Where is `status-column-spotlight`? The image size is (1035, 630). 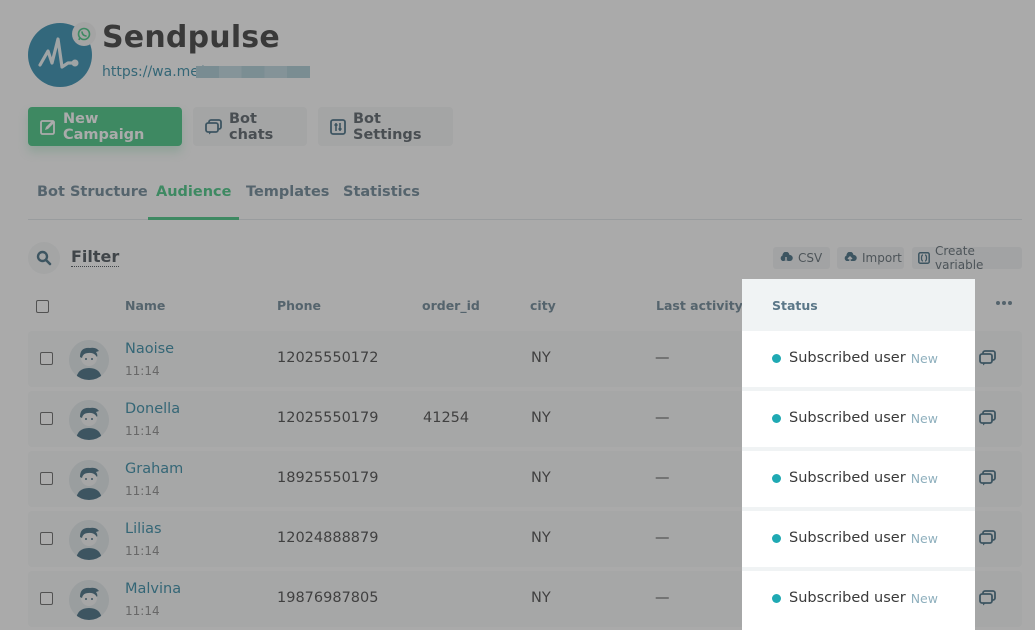
status-column-spotlight is located at coordinates (858, 454).